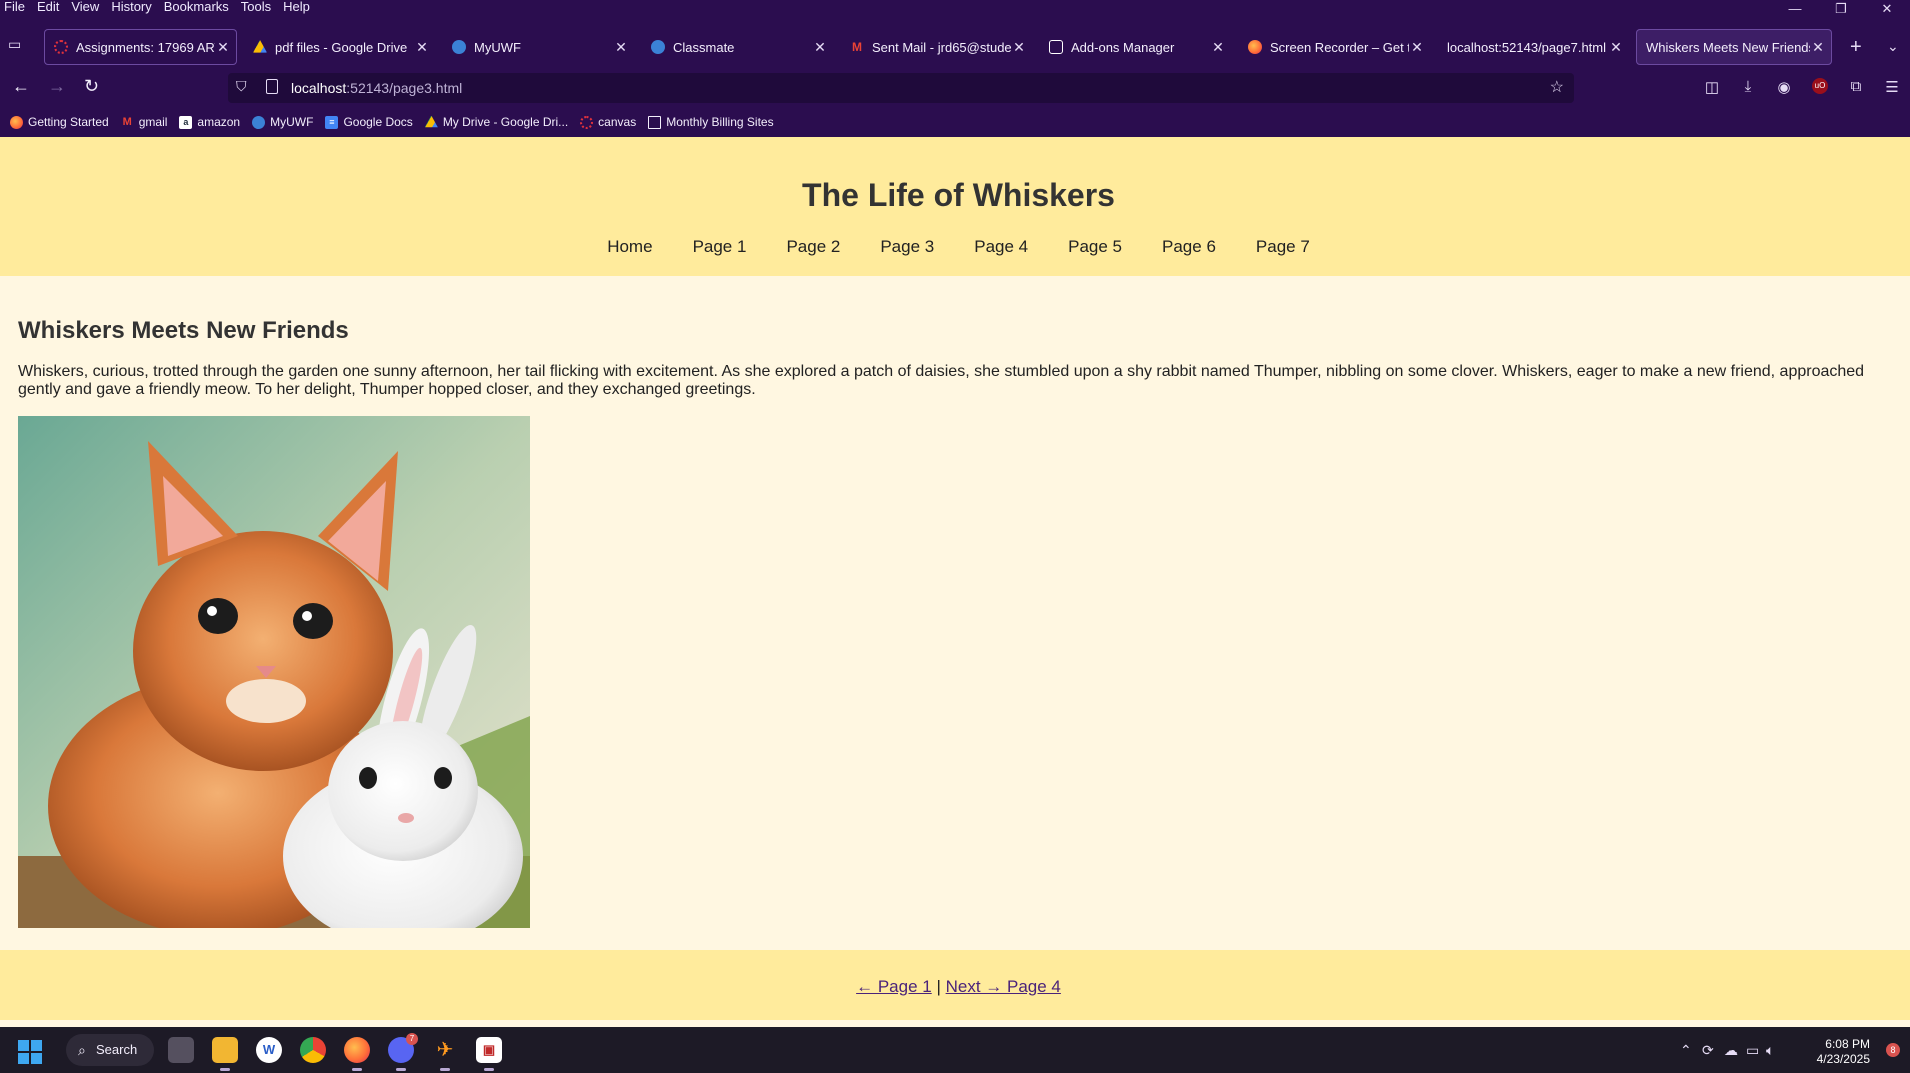 This screenshot has width=1910, height=1073. I want to click on pocket-icon: ◫, so click(1712, 87).